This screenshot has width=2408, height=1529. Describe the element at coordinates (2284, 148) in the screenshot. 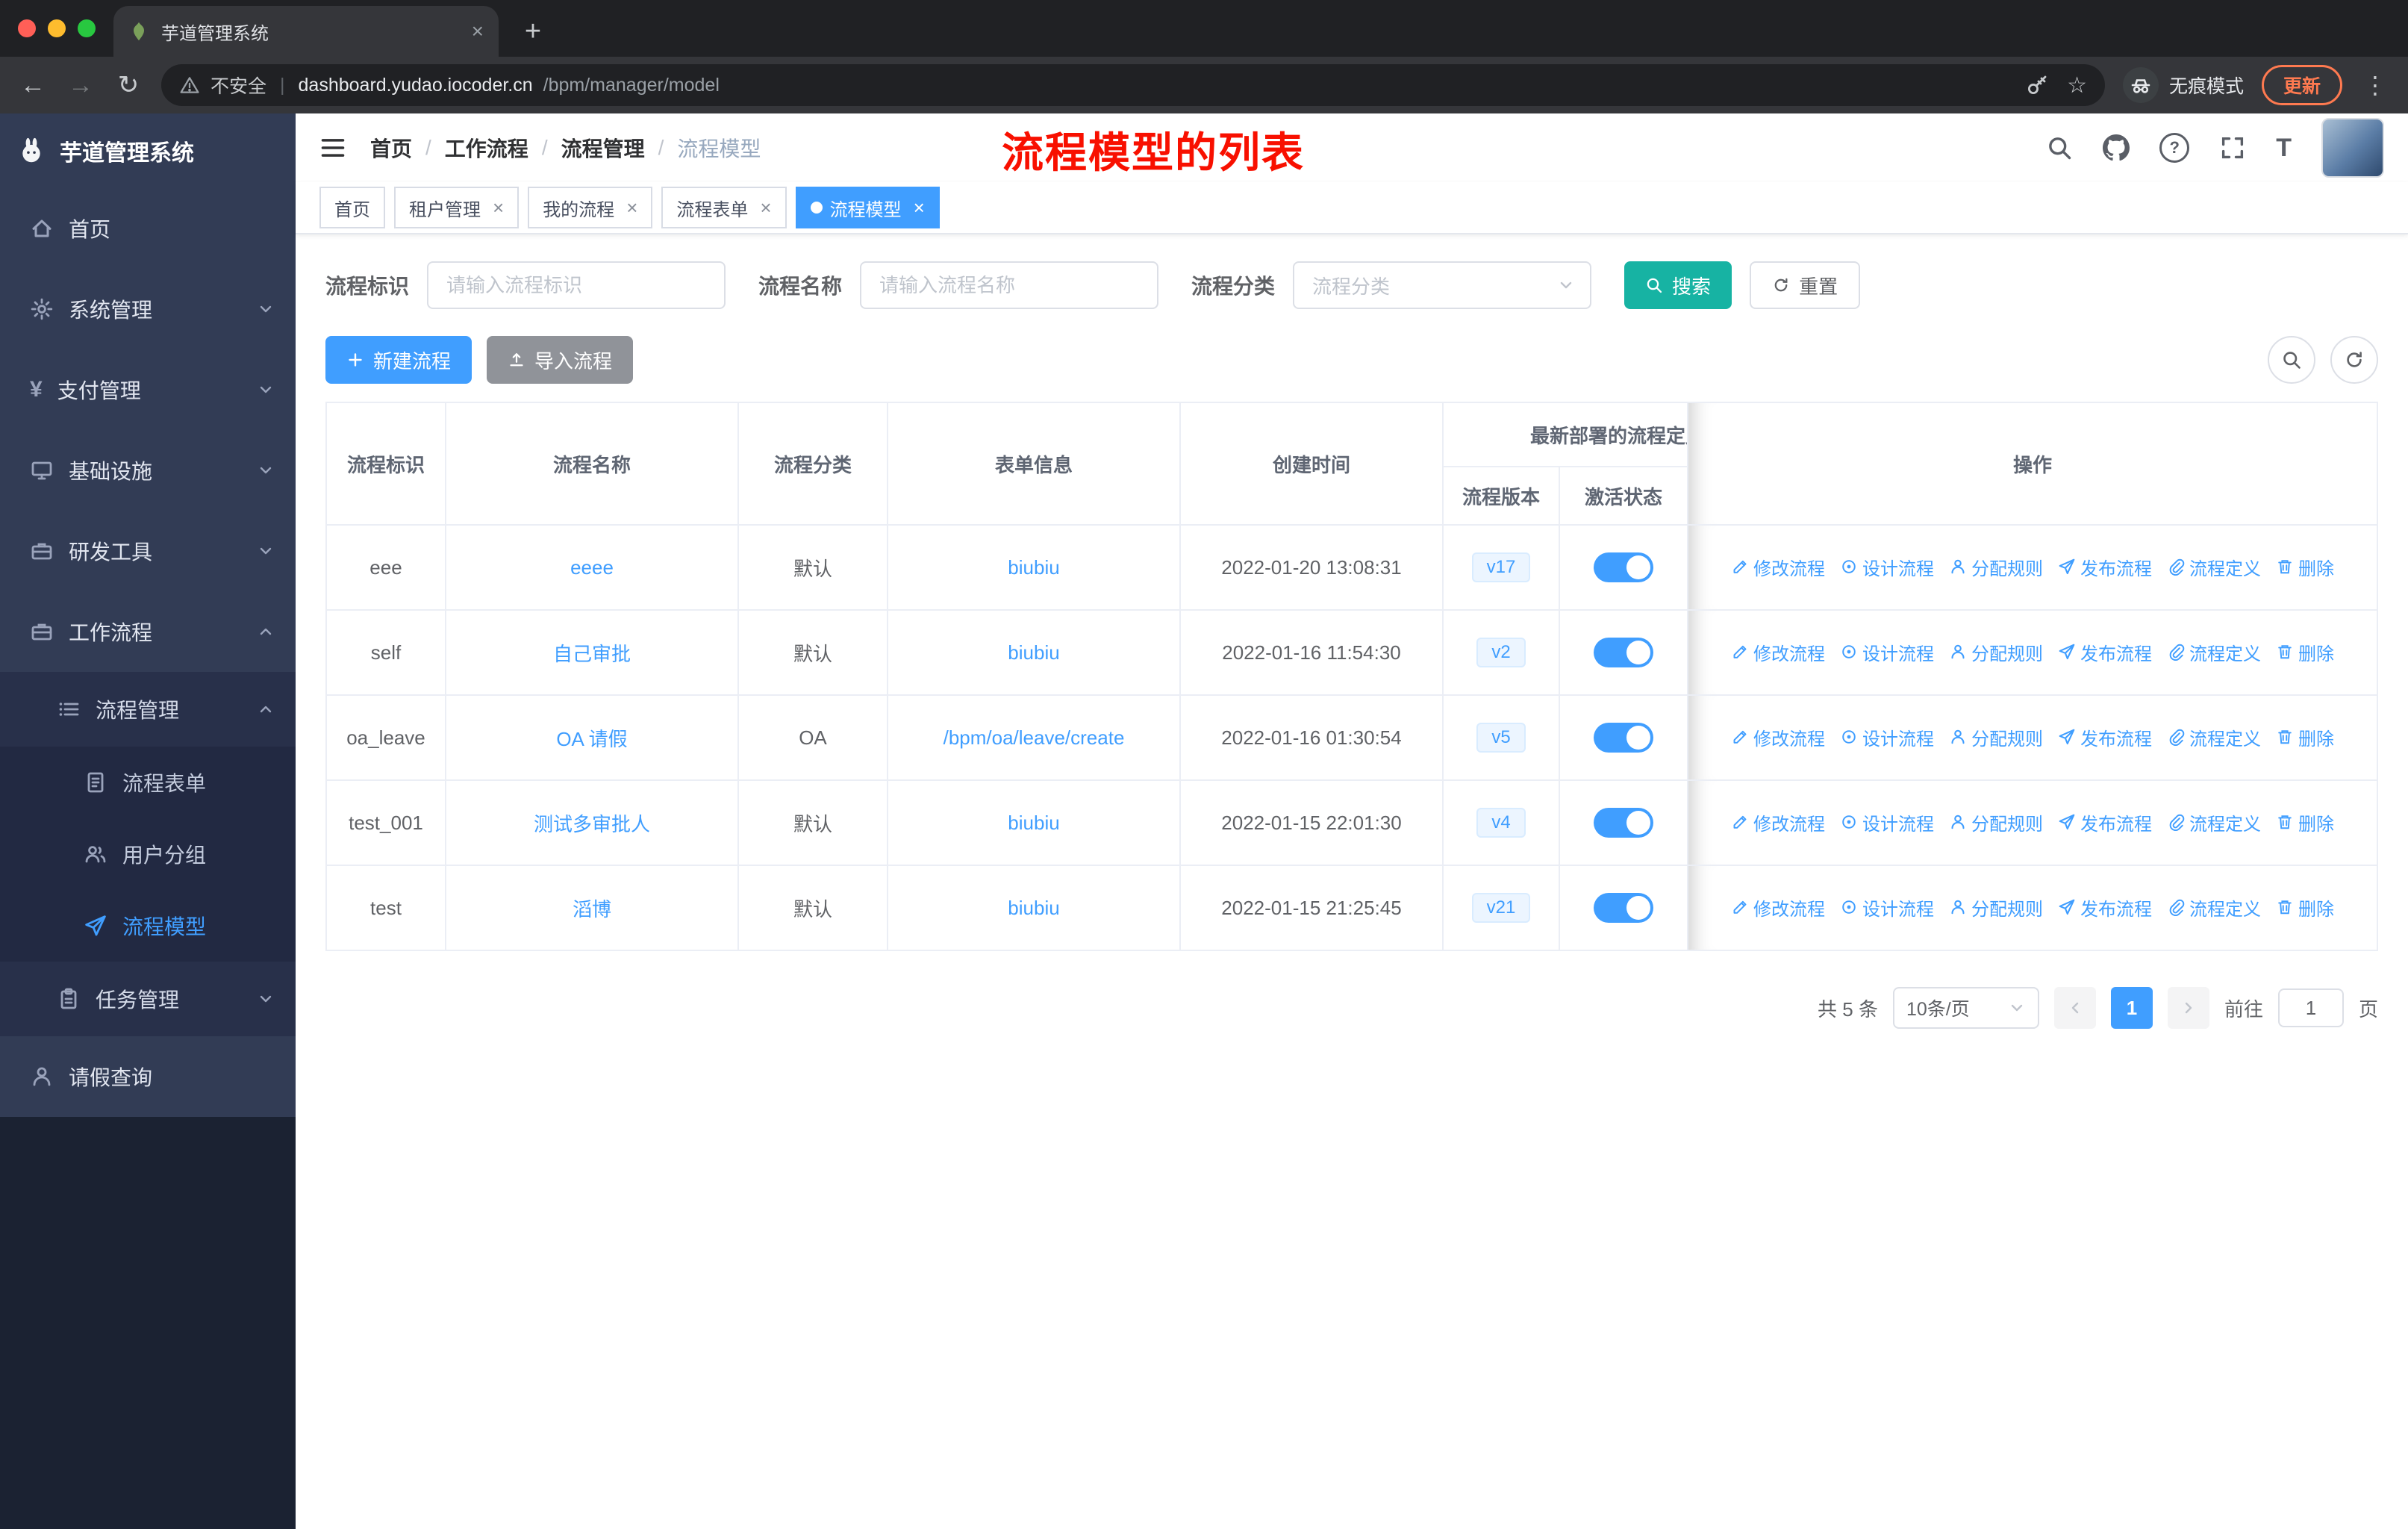

I see `font-size-icon: T` at that location.